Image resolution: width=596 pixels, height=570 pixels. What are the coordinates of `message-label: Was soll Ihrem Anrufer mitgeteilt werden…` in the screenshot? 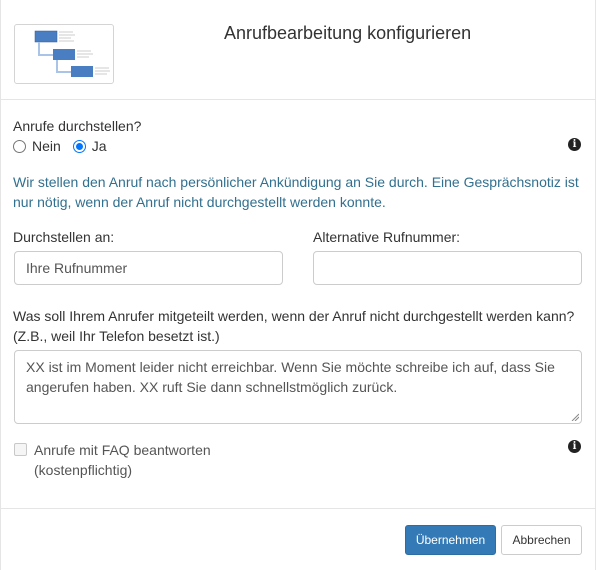 It's located at (294, 326).